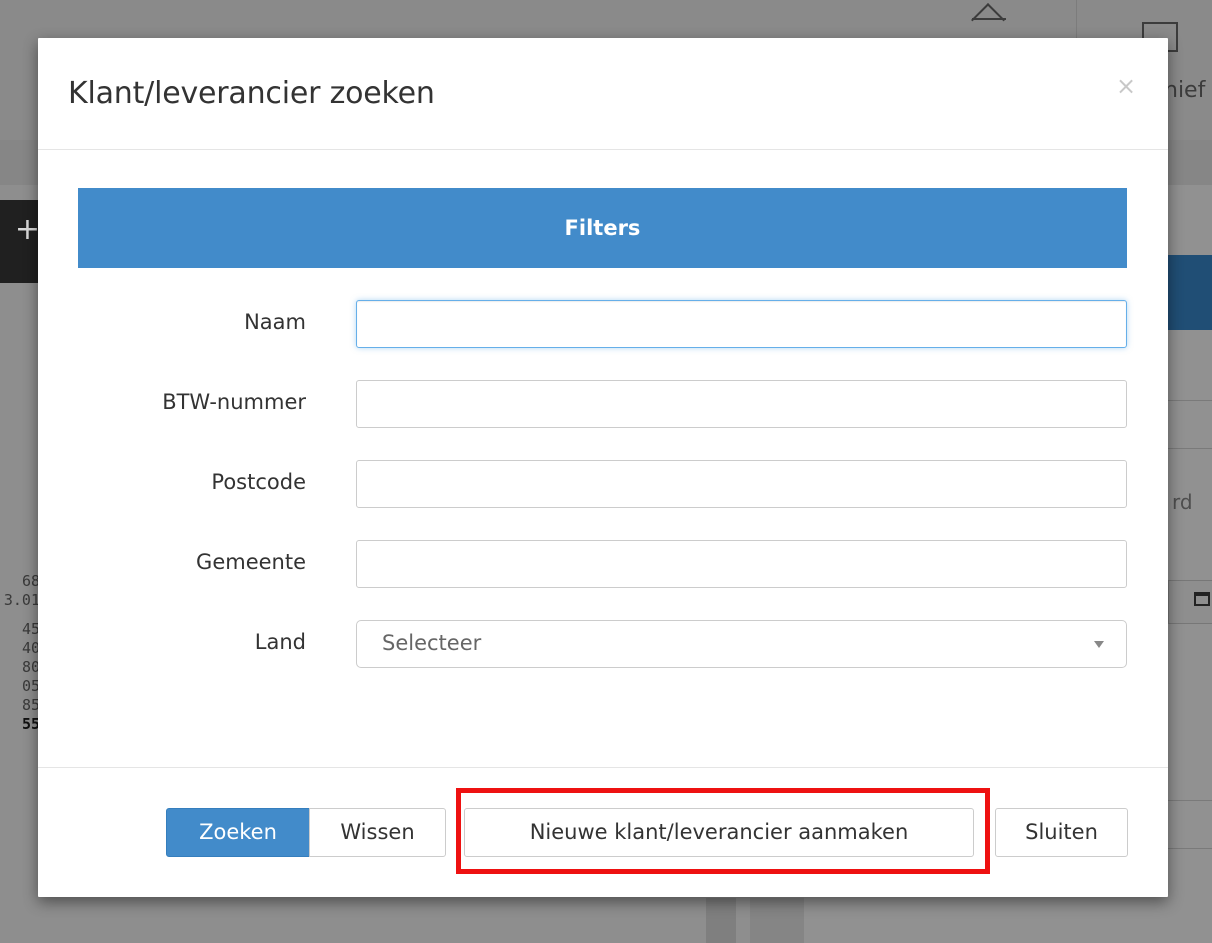 This screenshot has height=943, width=1212. What do you see at coordinates (741, 404) in the screenshot?
I see `btw-number-input` at bounding box center [741, 404].